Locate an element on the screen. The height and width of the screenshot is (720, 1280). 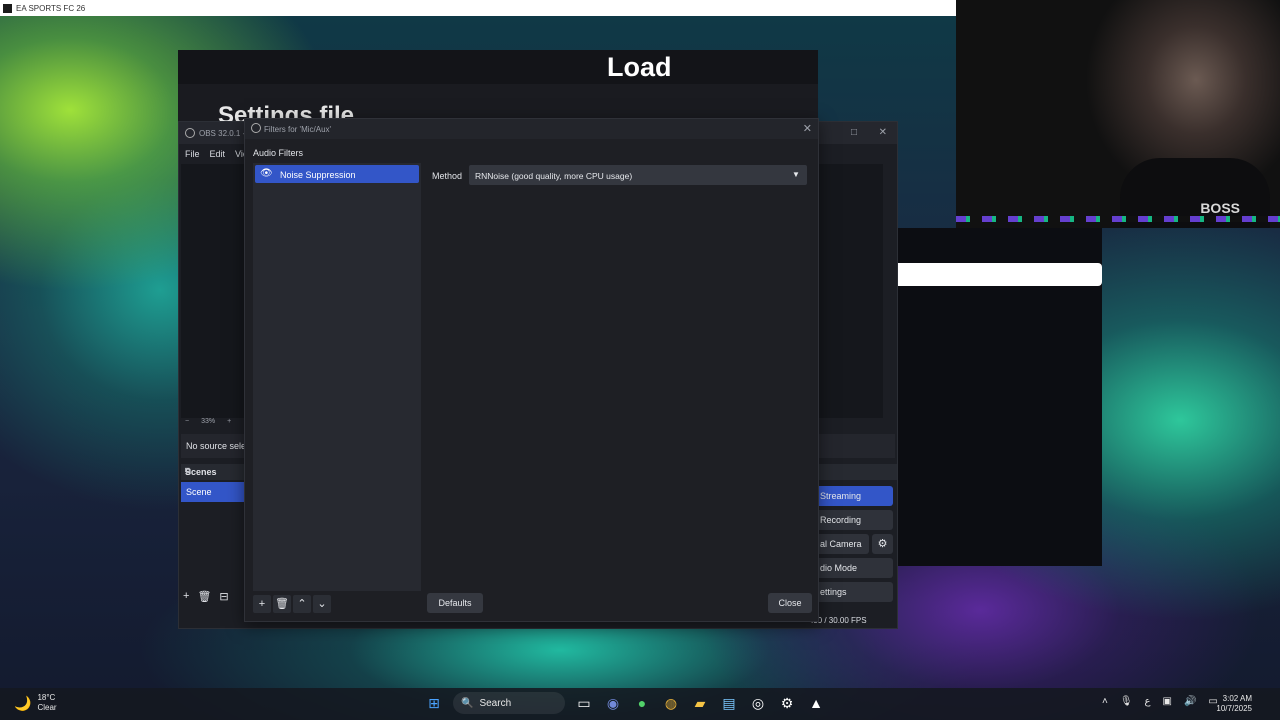
zoom-controls: − 33% + is located at coordinates (208, 421).